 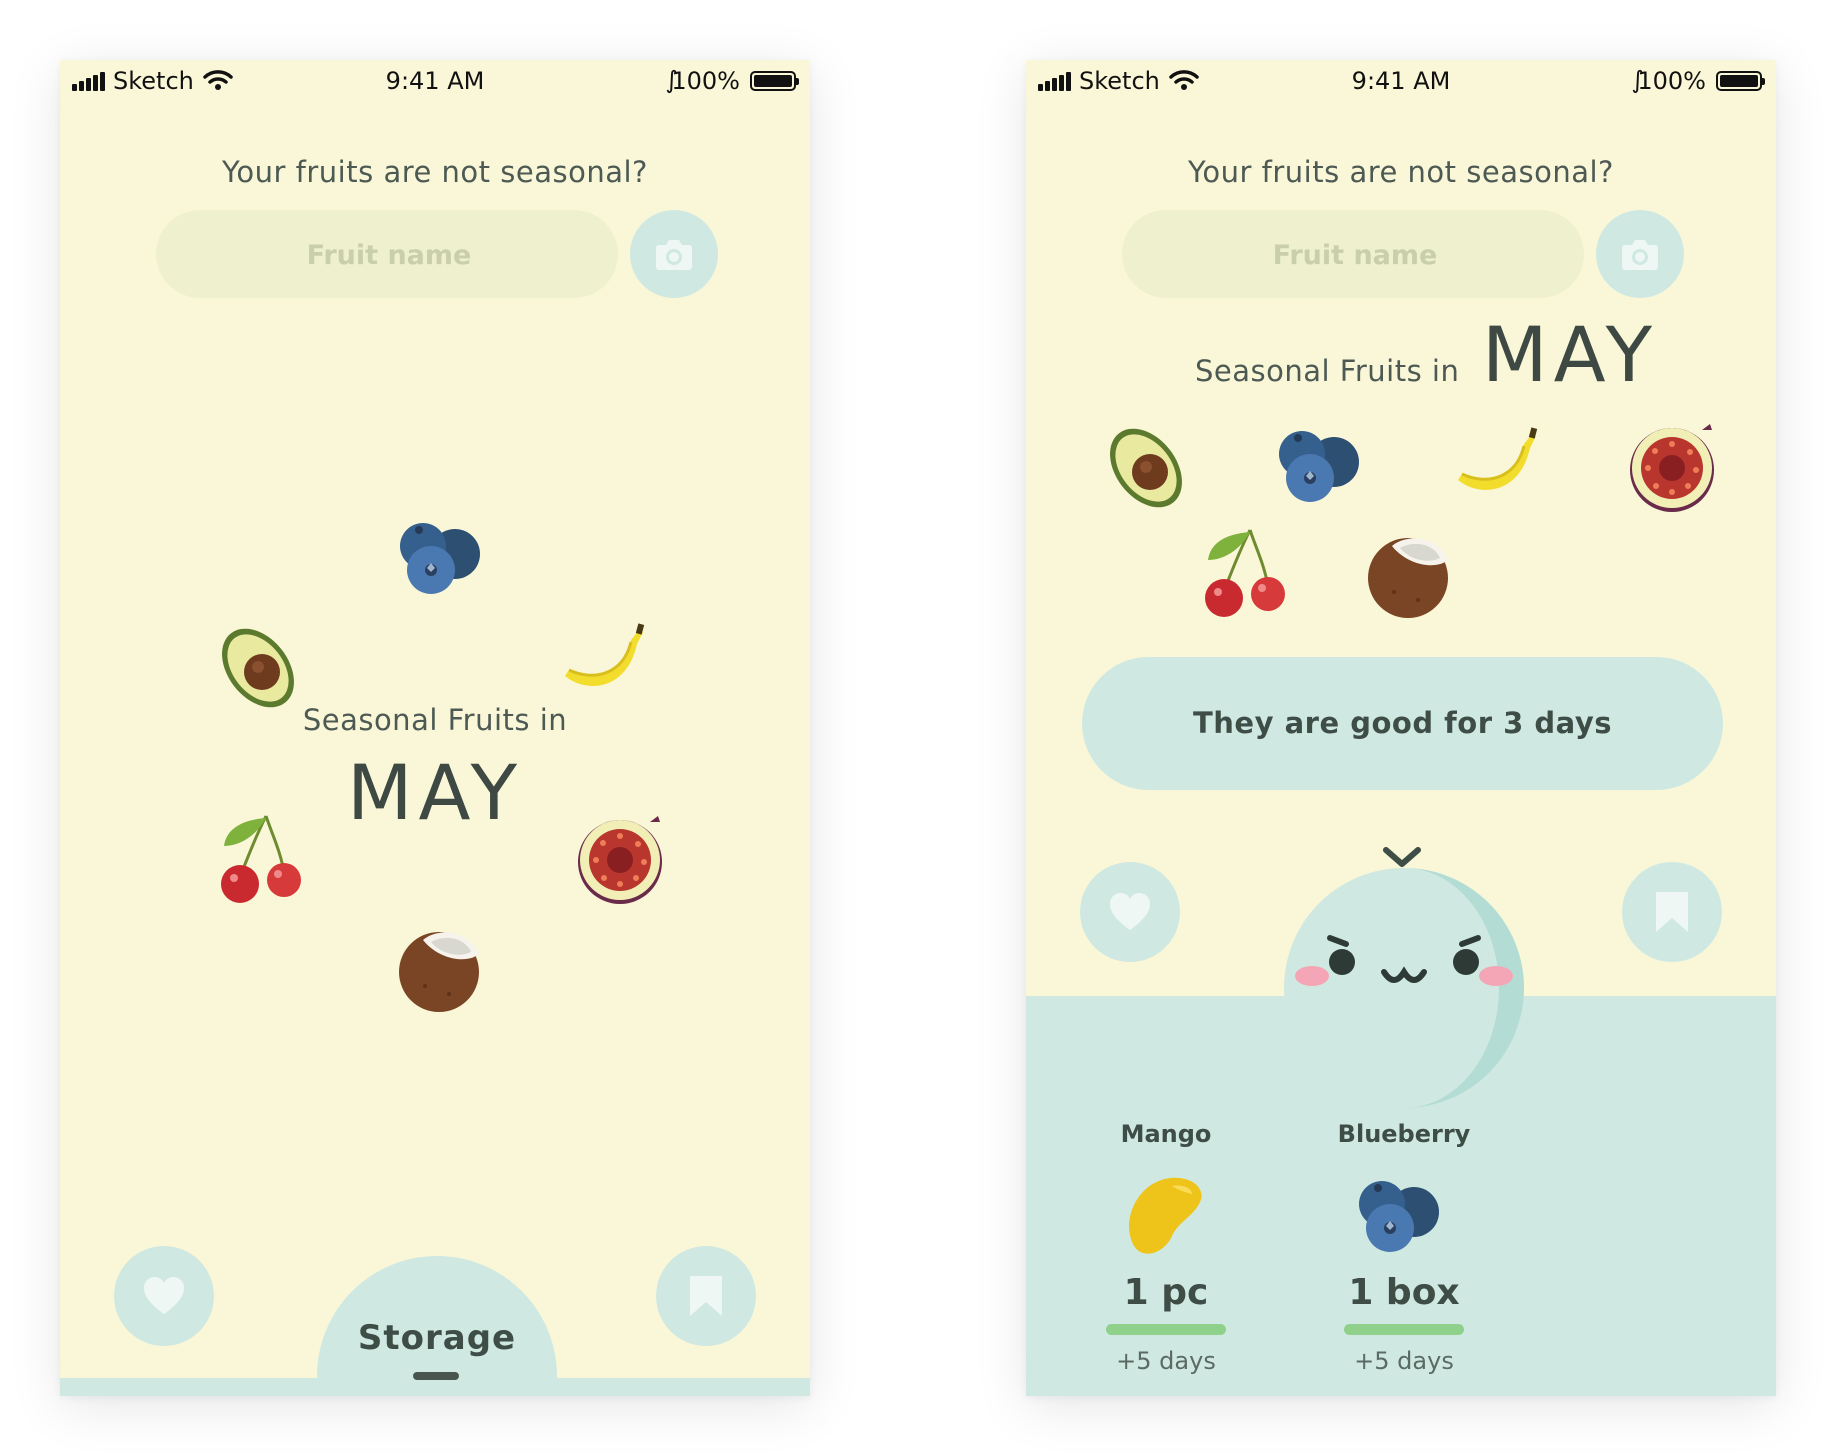 What do you see at coordinates (1404, 1134) in the screenshot?
I see `storage-item-name: Blueberry` at bounding box center [1404, 1134].